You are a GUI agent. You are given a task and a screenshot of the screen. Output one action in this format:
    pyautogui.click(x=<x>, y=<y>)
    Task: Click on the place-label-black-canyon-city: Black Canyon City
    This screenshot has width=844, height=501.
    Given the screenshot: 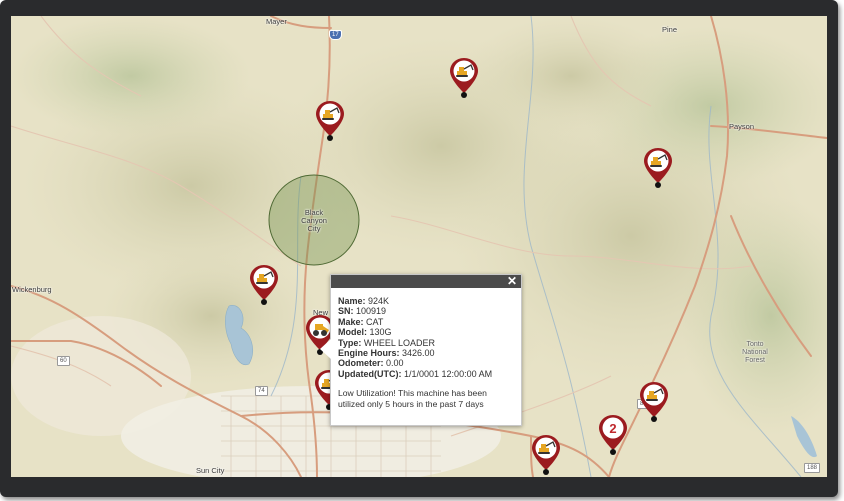 What is the action you would take?
    pyautogui.click(x=314, y=220)
    